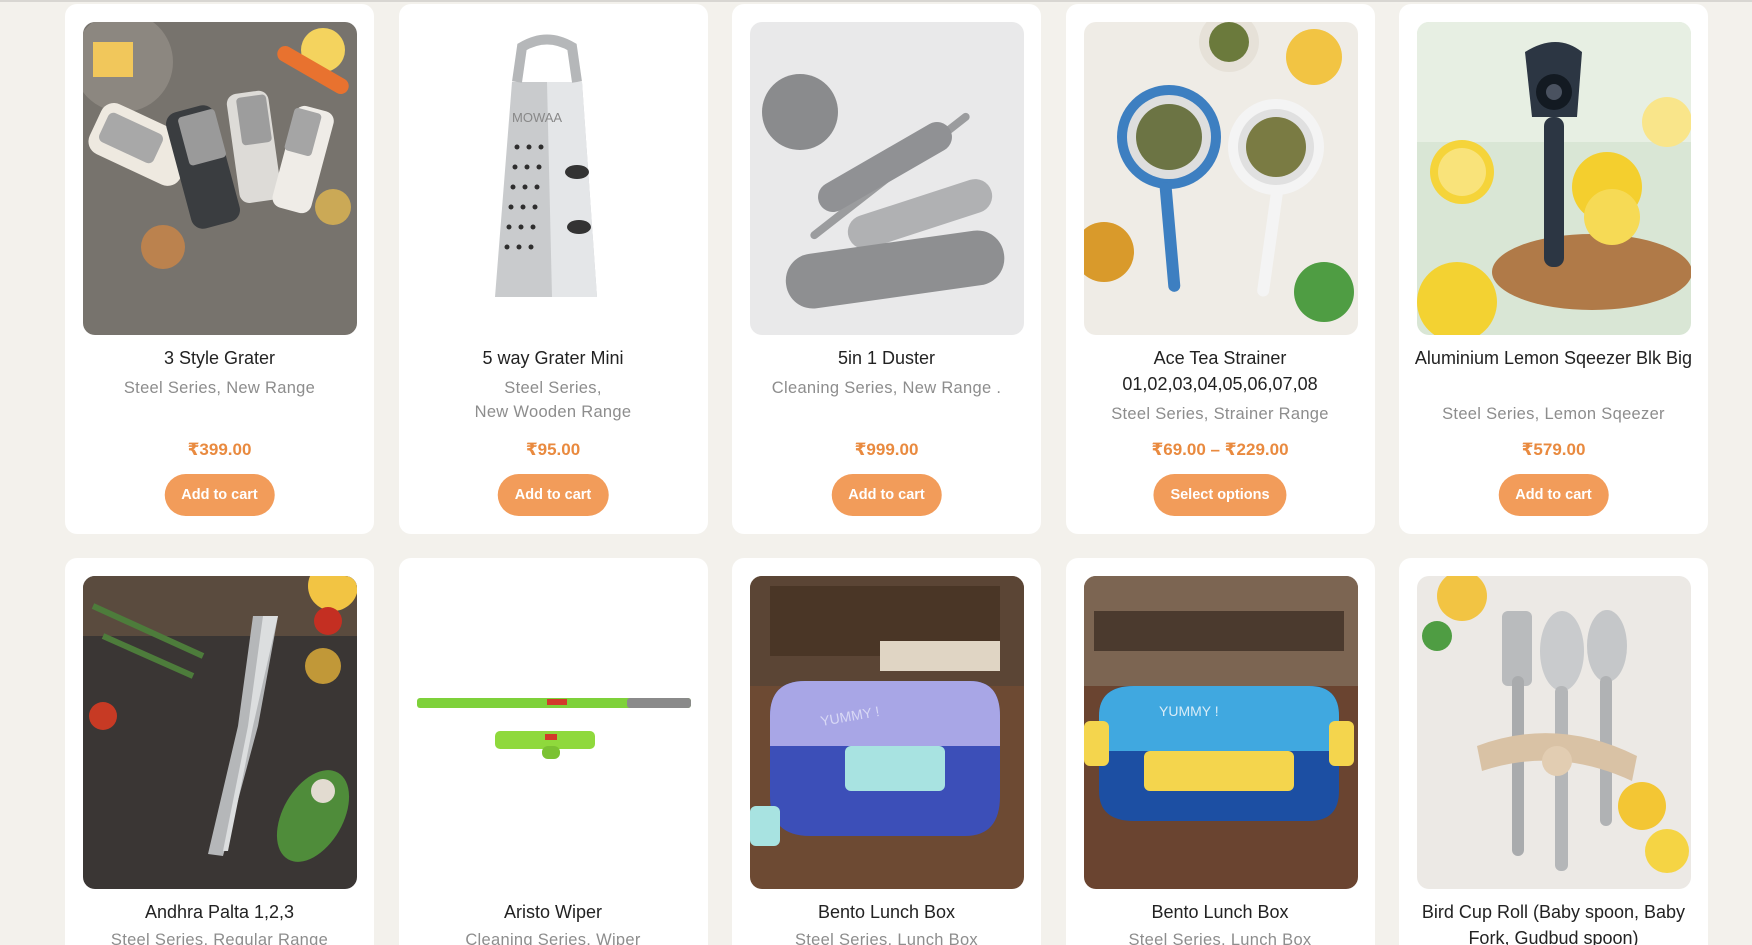 The image size is (1752, 945). Describe the element at coordinates (553, 936) in the screenshot. I see `product-categories: Cleaning Series, Wiper` at that location.